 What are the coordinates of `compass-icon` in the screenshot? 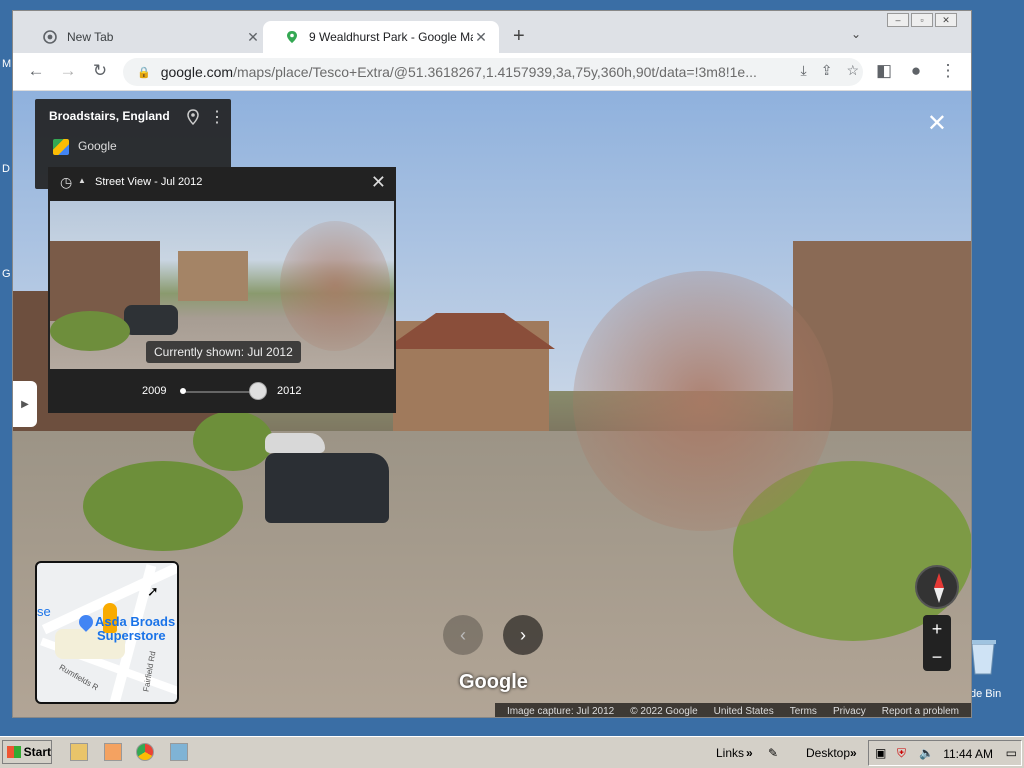 It's located at (937, 587).